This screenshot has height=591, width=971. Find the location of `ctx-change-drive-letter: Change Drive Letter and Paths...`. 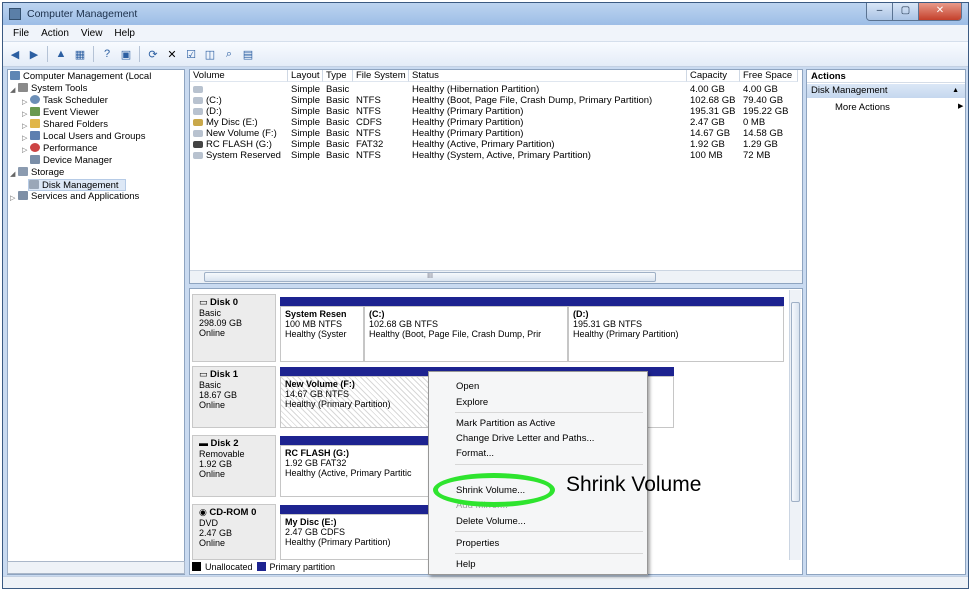

ctx-change-drive-letter: Change Drive Letter and Paths... is located at coordinates (525, 438).